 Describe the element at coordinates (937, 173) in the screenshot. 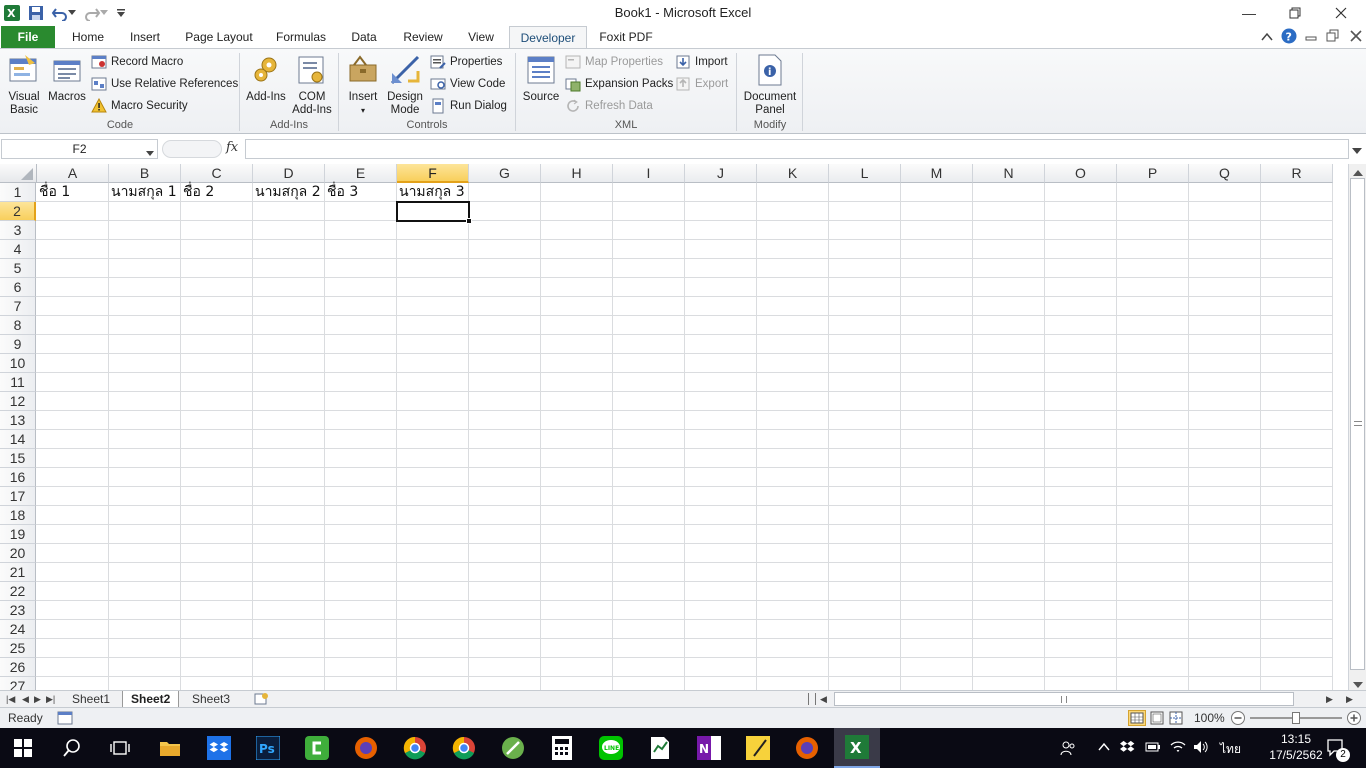

I see `column-header-m: M` at that location.